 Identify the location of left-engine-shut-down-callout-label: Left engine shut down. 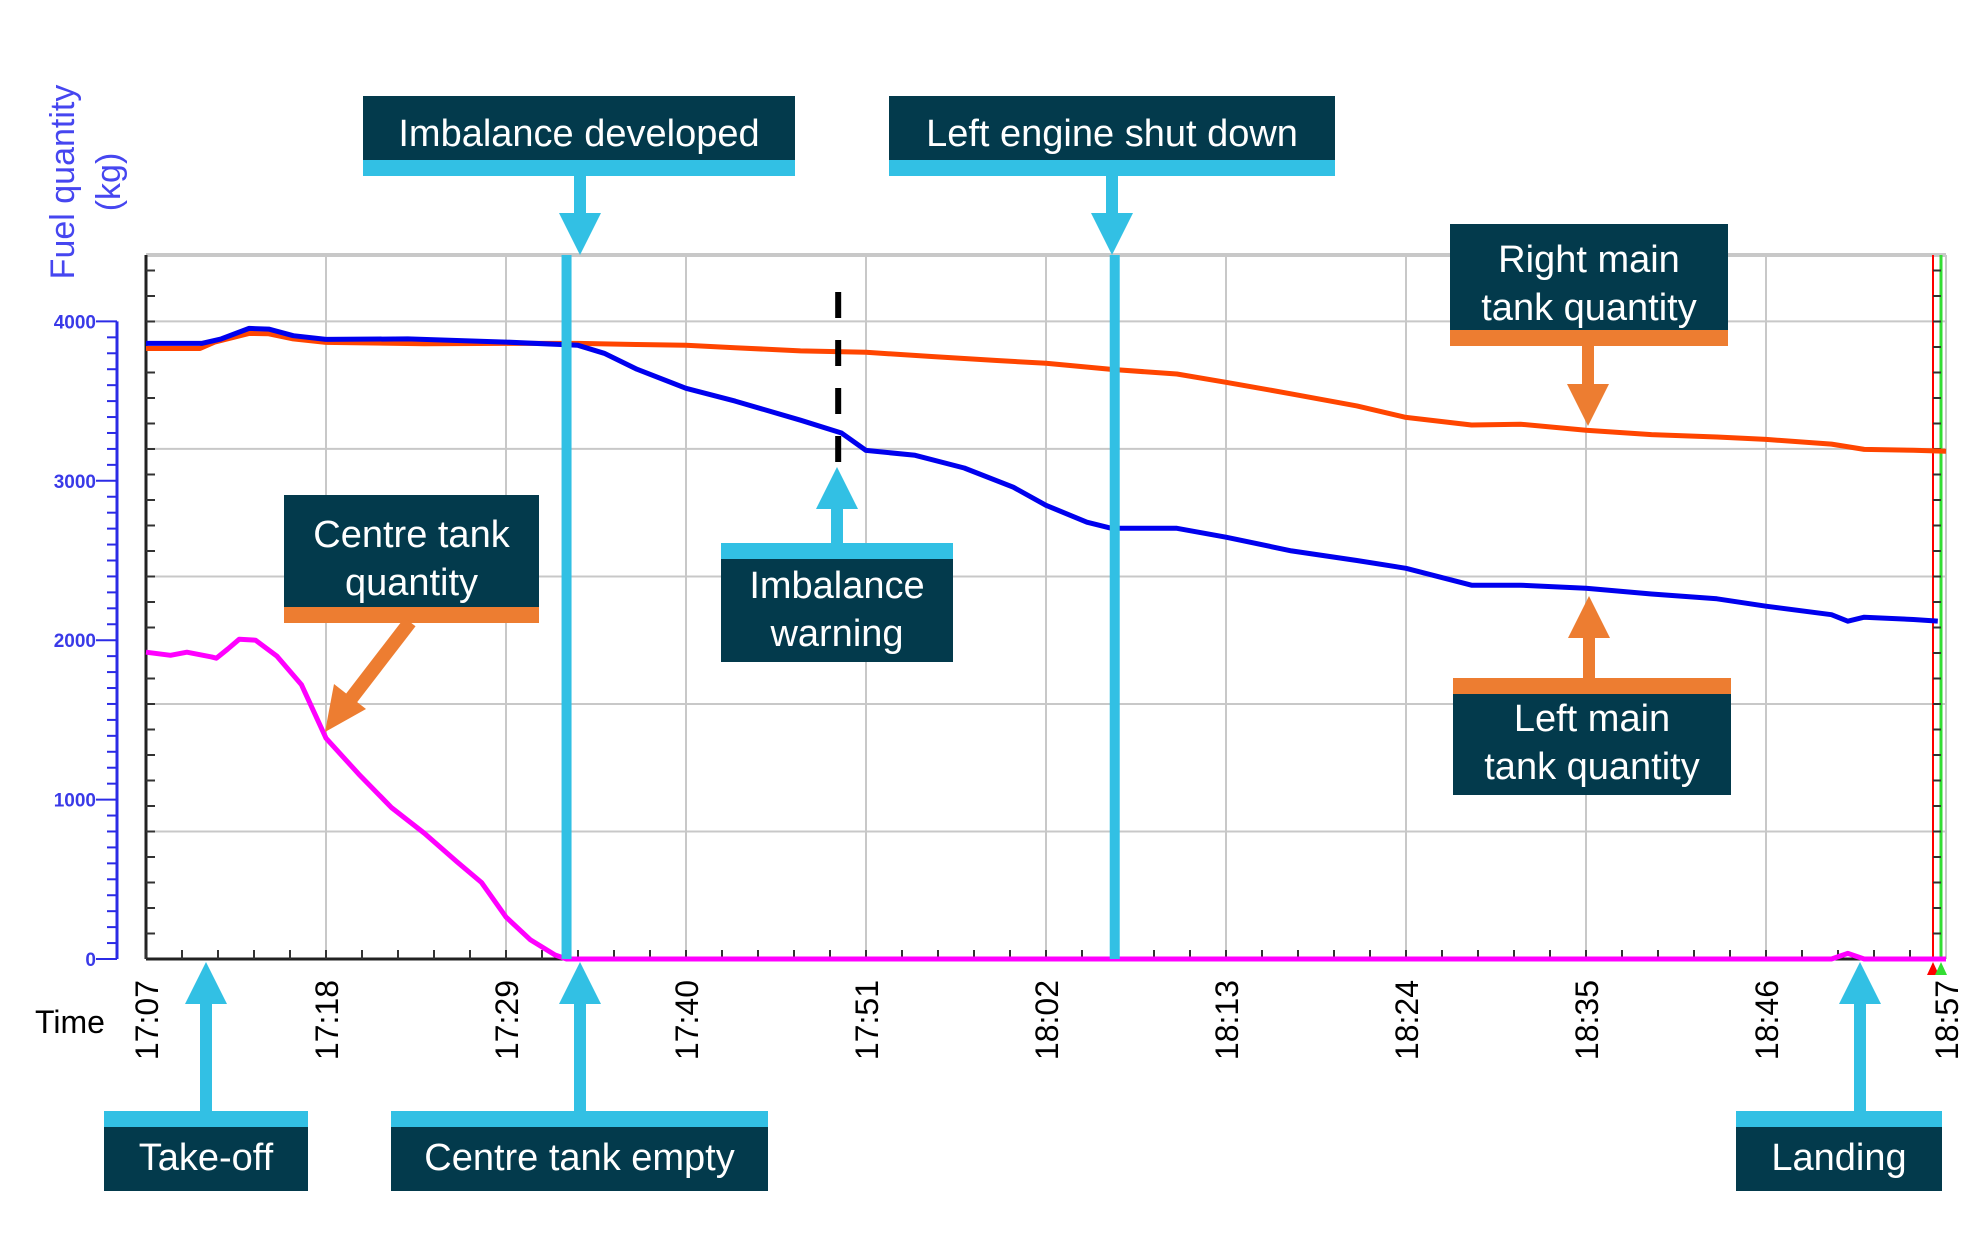
(1112, 134).